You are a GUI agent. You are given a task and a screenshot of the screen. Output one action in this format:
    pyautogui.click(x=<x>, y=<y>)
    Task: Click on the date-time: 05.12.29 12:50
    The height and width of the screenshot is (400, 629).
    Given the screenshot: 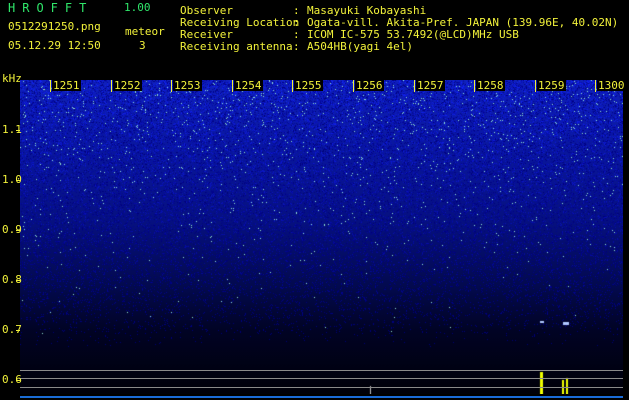 What is the action you would take?
    pyautogui.click(x=54, y=45)
    